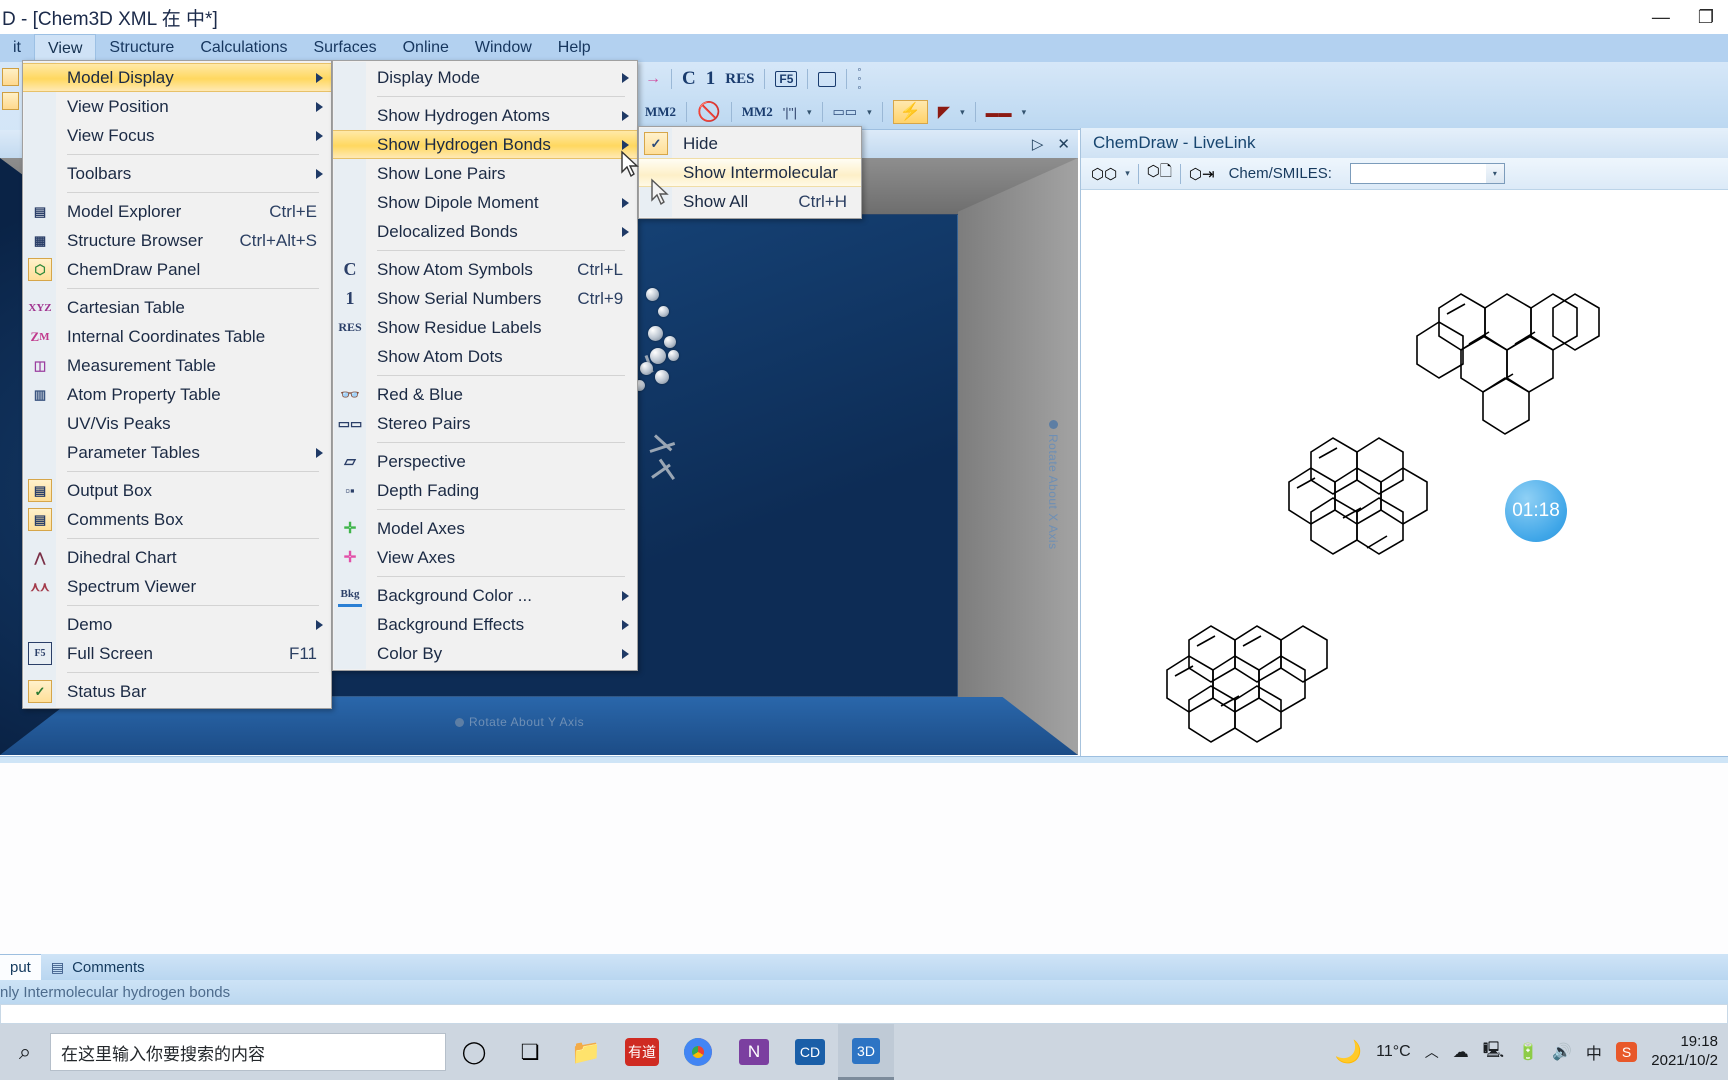 This screenshot has height=1080, width=1728. I want to click on menuitem-color-by: Color By, so click(485, 653).